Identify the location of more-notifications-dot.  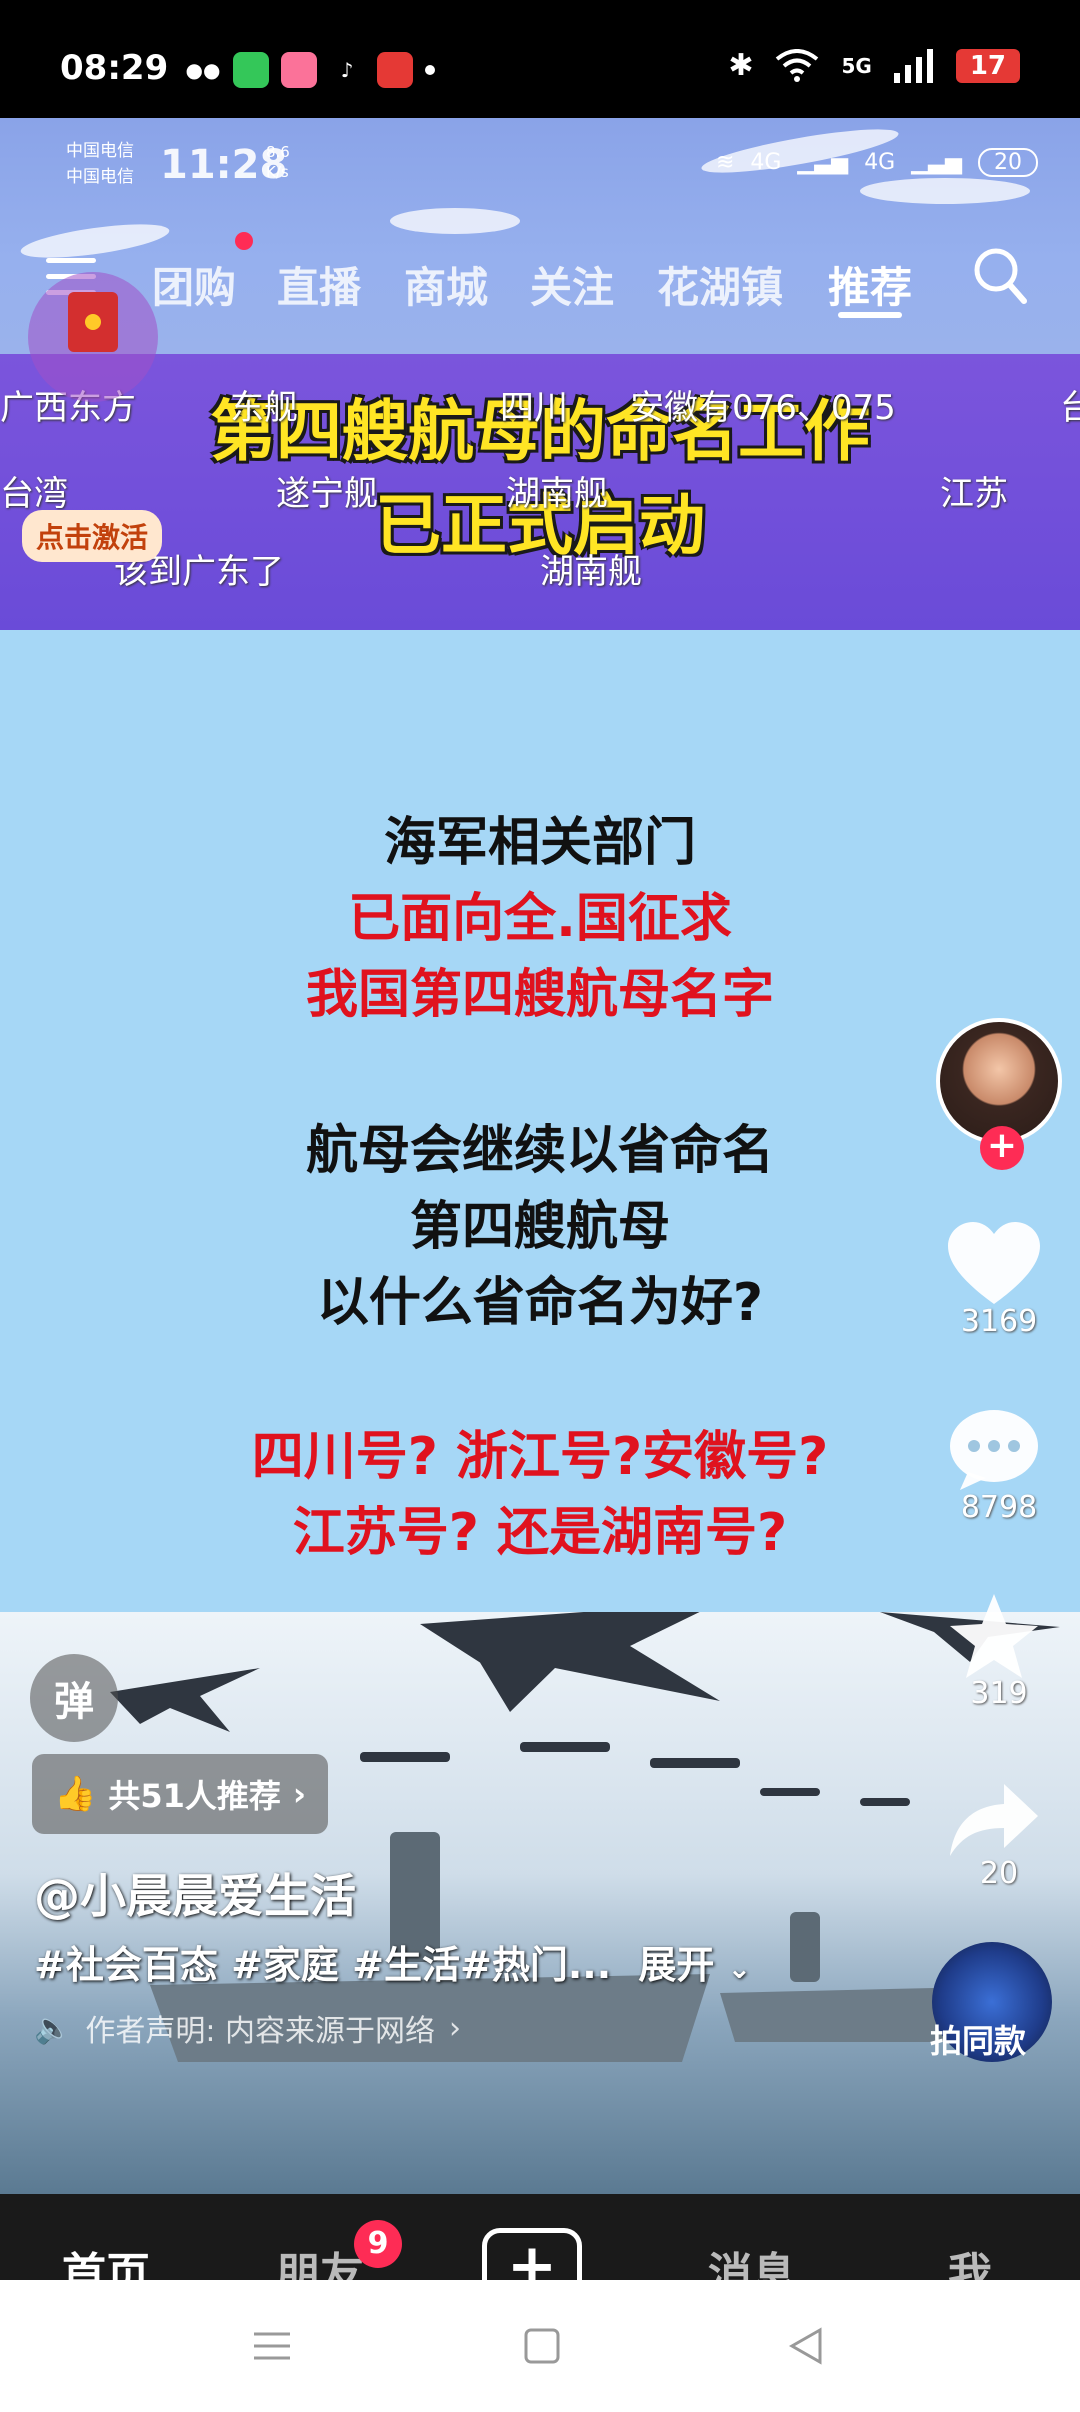
(430, 70).